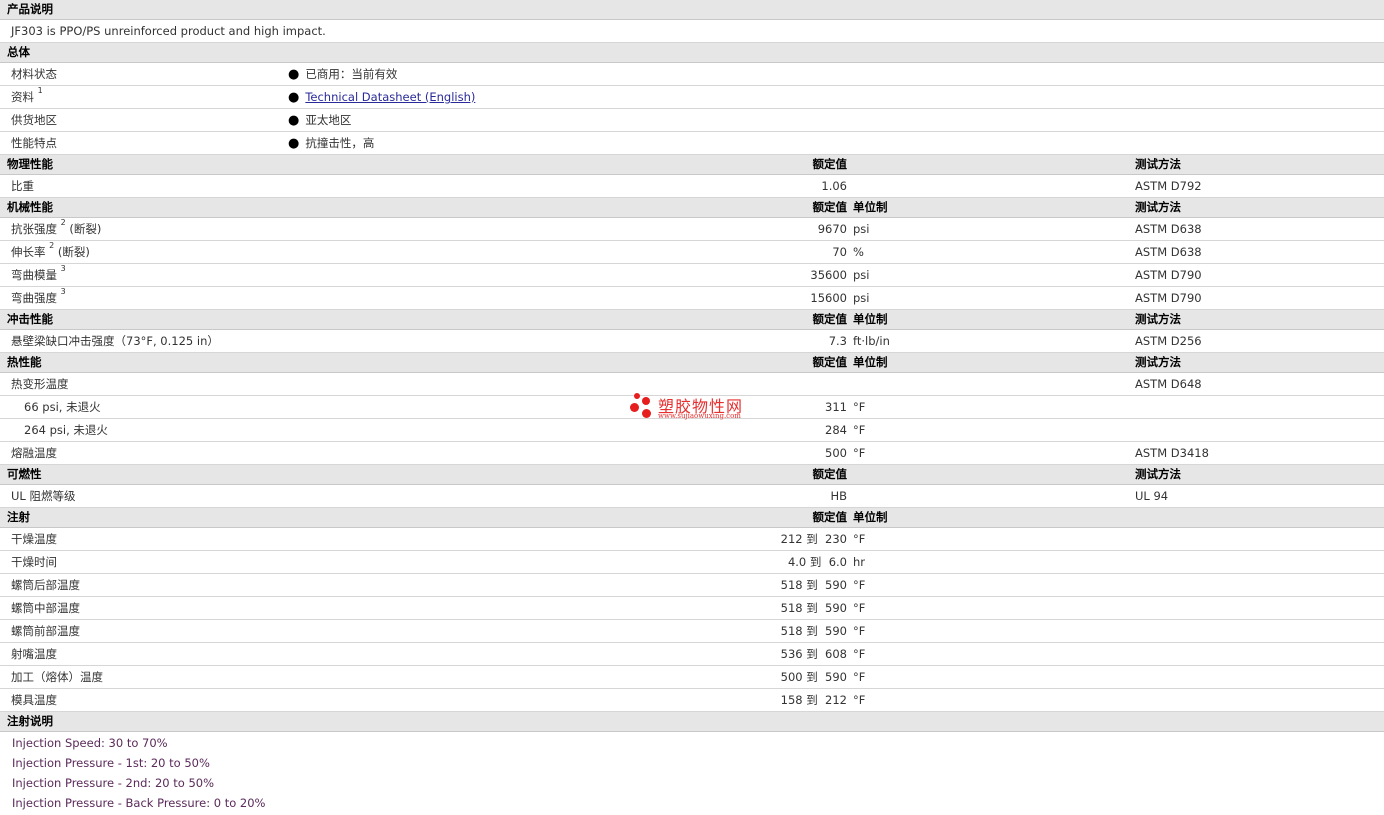 This screenshot has width=1384, height=815. Describe the element at coordinates (692, 722) in the screenshot. I see `section-header-injection-notes: 注射说明` at that location.